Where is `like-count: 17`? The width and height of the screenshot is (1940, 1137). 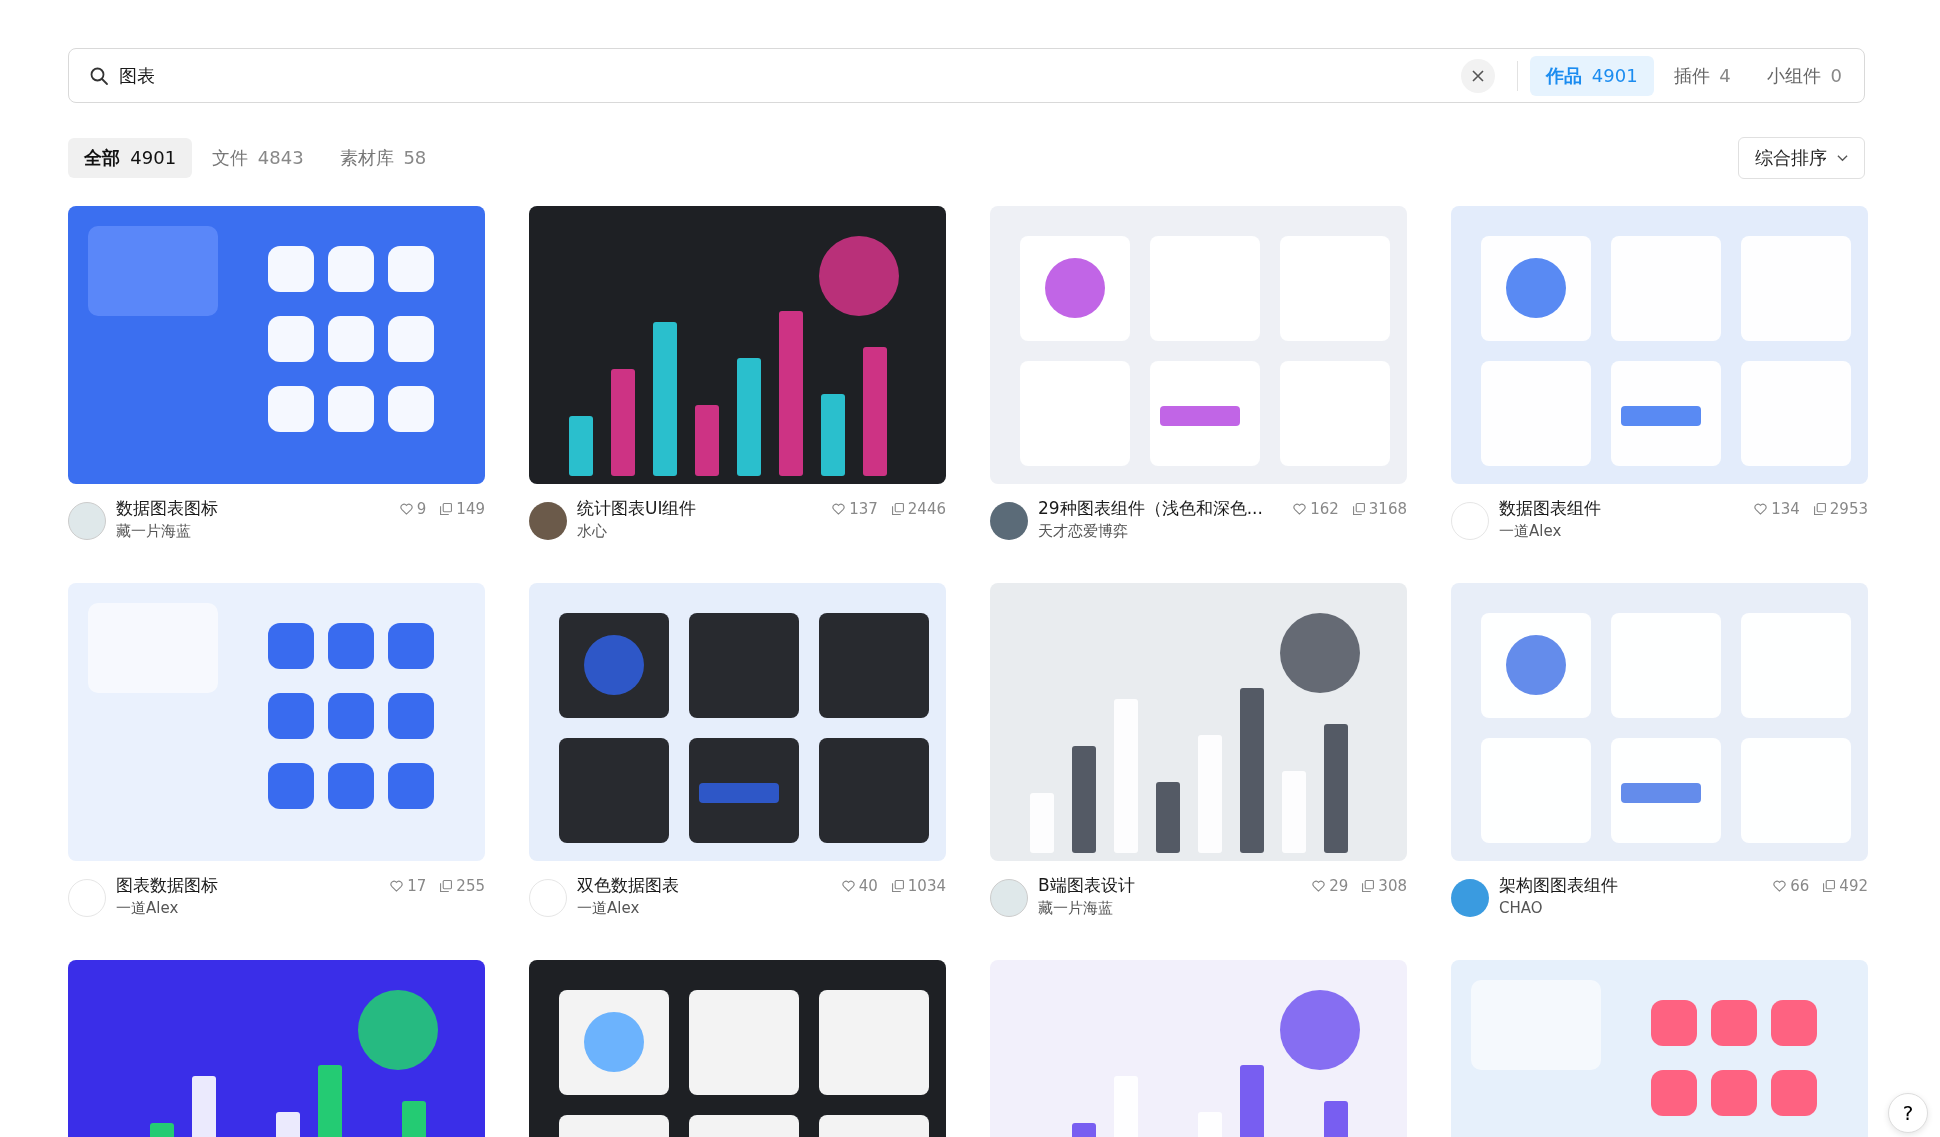
like-count: 17 is located at coordinates (417, 886).